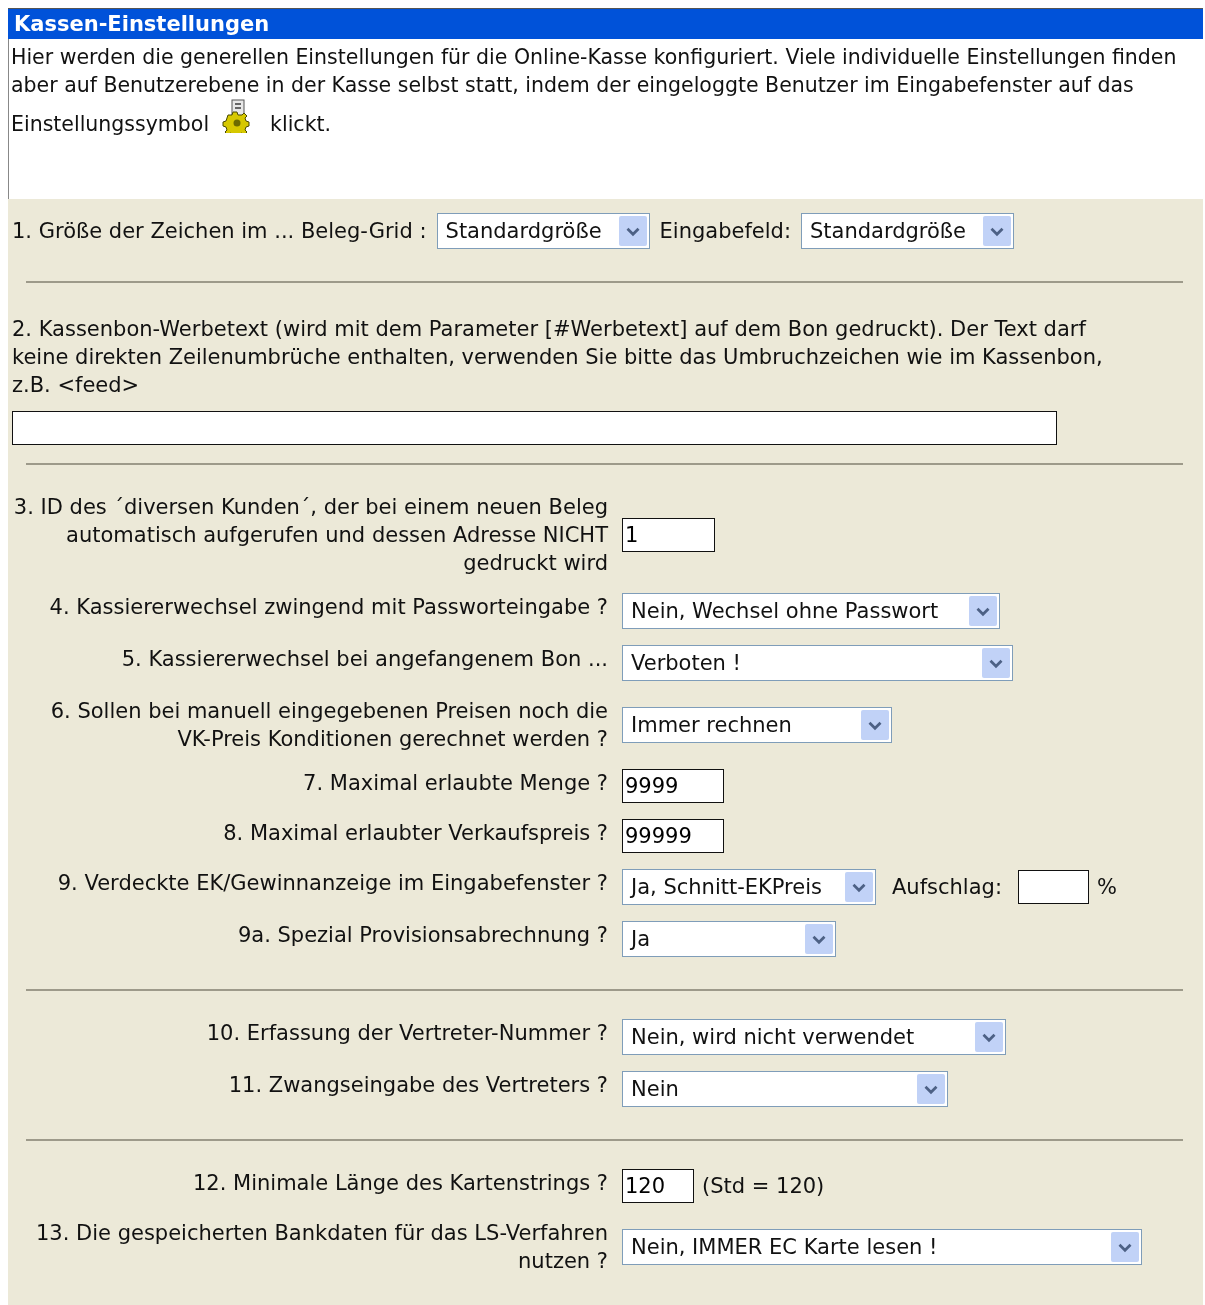 This screenshot has height=1305, width=1205. Describe the element at coordinates (417, 1085) in the screenshot. I see `setting-label: 11. Zwangseingabe des Vertreters ?` at that location.